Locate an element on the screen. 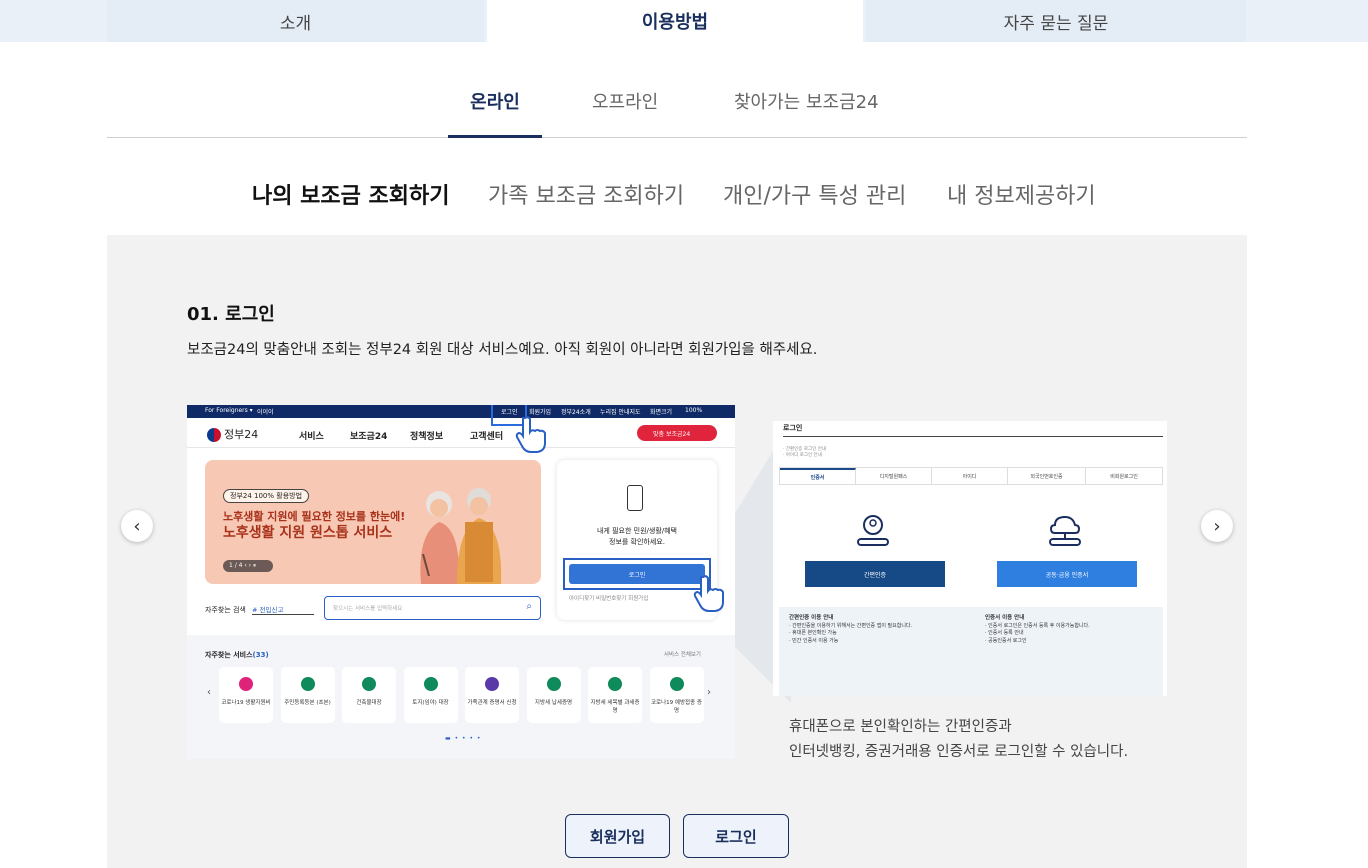  frequent-service-card: 지방세 납세증명 is located at coordinates (553, 695).